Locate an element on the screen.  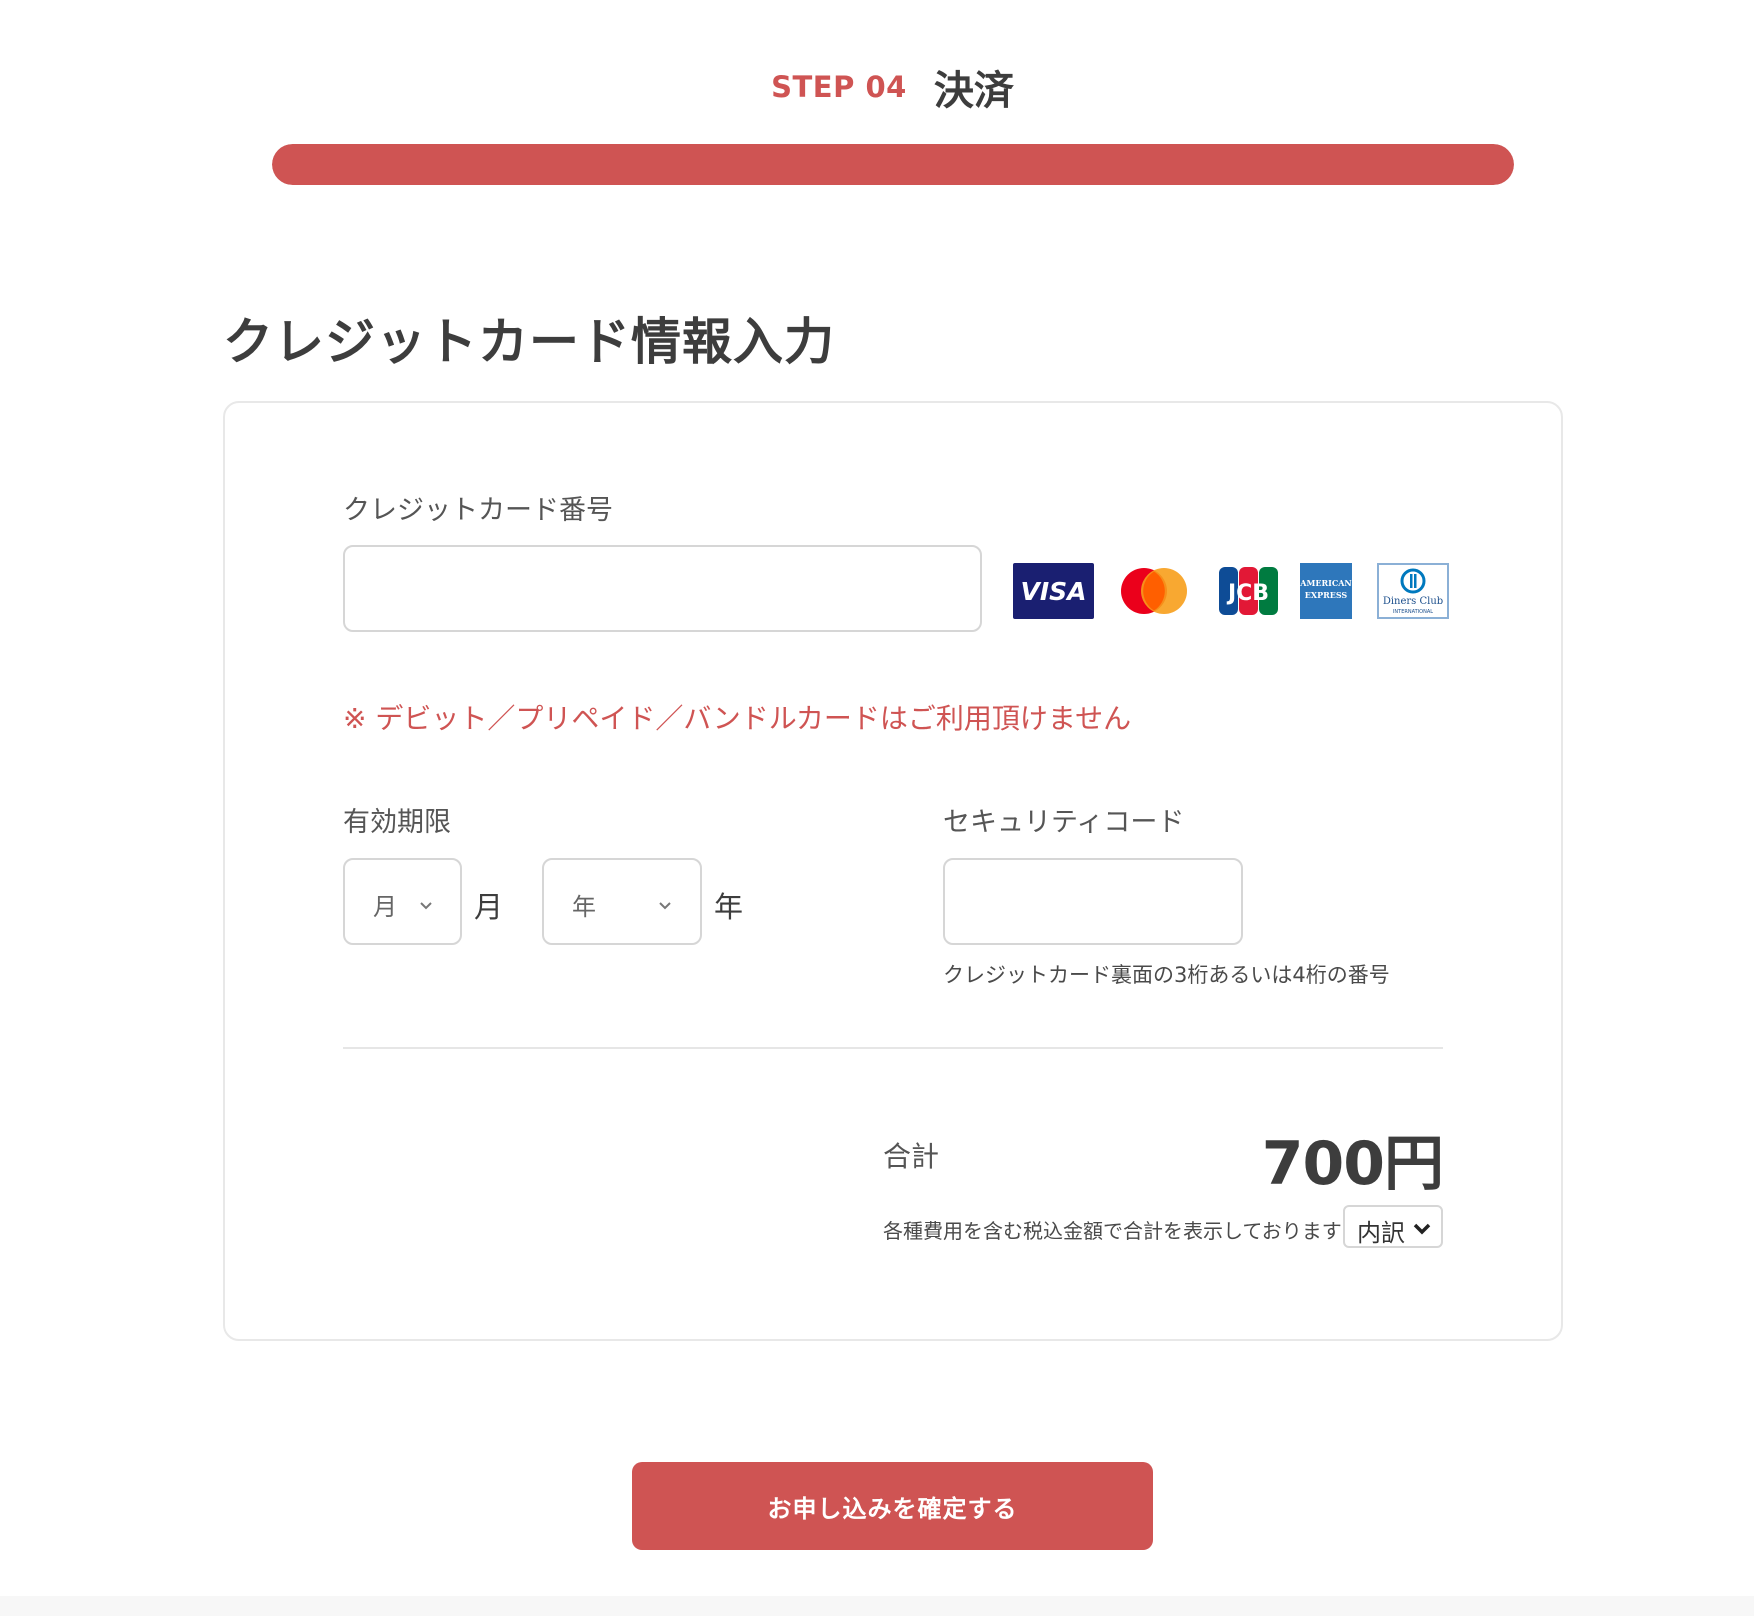
diners-club-logo: Diners Club INTERNATIONAL is located at coordinates (1413, 591).